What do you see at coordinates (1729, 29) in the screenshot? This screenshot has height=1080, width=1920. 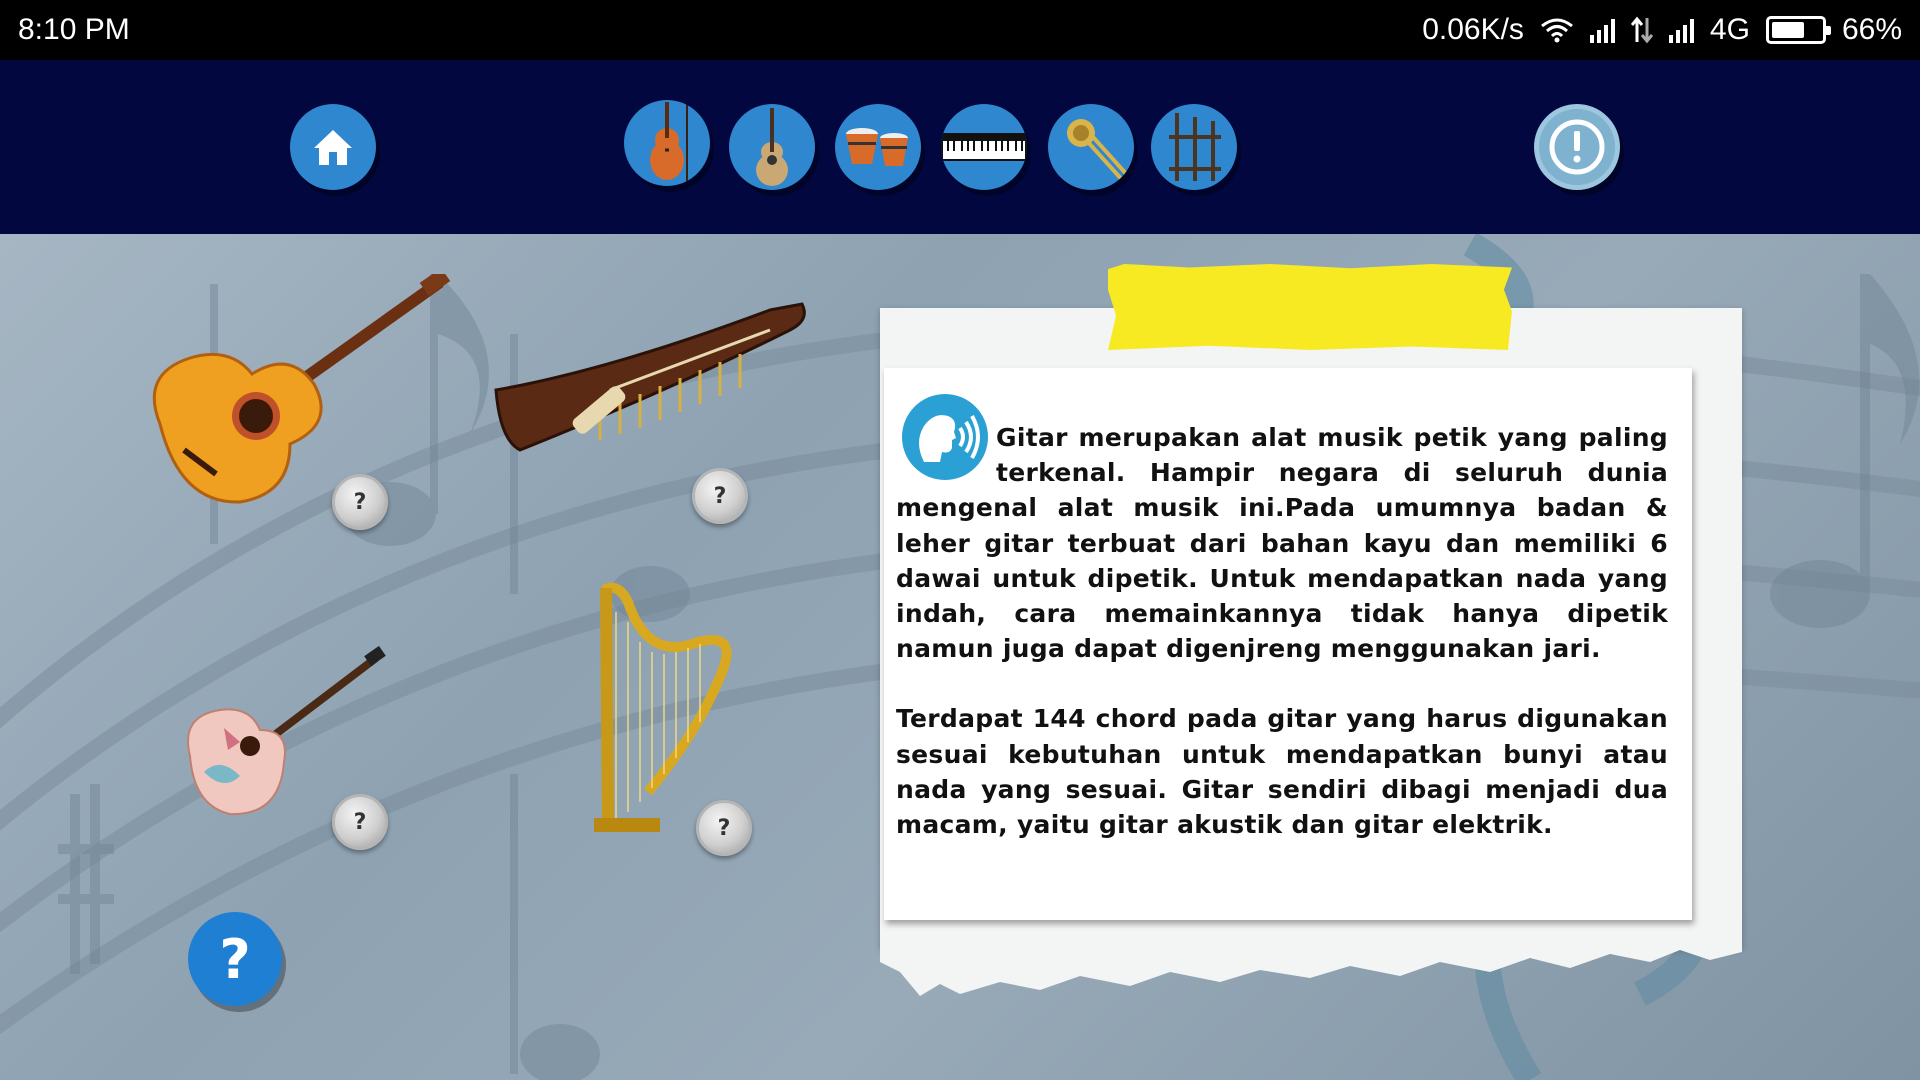 I see `network-type: 4G` at bounding box center [1729, 29].